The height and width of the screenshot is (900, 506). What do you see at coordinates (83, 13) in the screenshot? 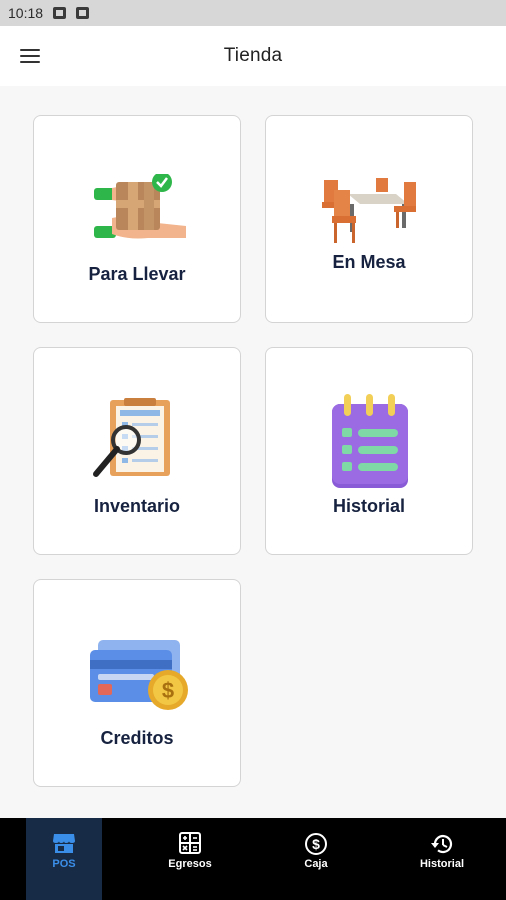
I see `app-notification-icon` at bounding box center [83, 13].